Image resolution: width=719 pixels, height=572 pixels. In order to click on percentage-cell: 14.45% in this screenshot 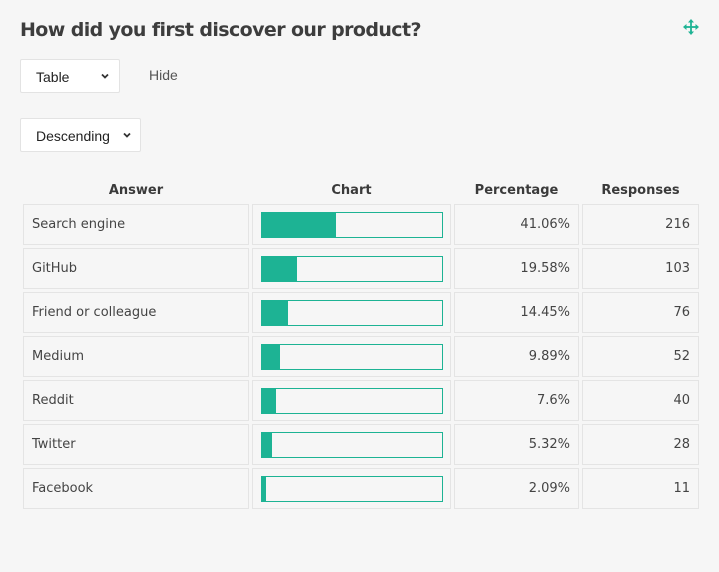, I will do `click(516, 312)`.